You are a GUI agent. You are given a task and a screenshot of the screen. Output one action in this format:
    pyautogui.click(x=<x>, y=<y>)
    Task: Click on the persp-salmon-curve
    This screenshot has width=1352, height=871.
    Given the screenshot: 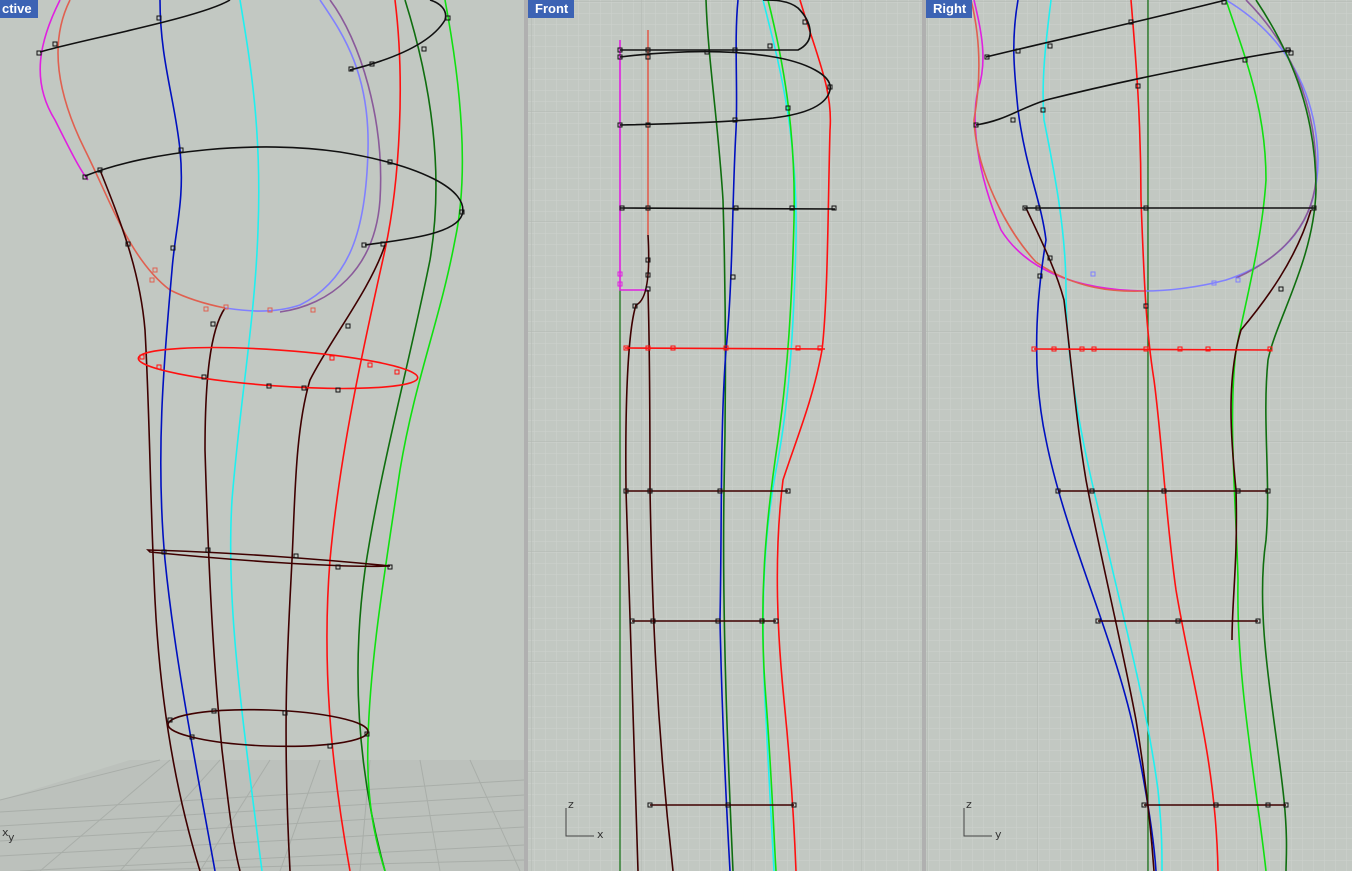 What is the action you would take?
    pyautogui.click(x=141, y=154)
    